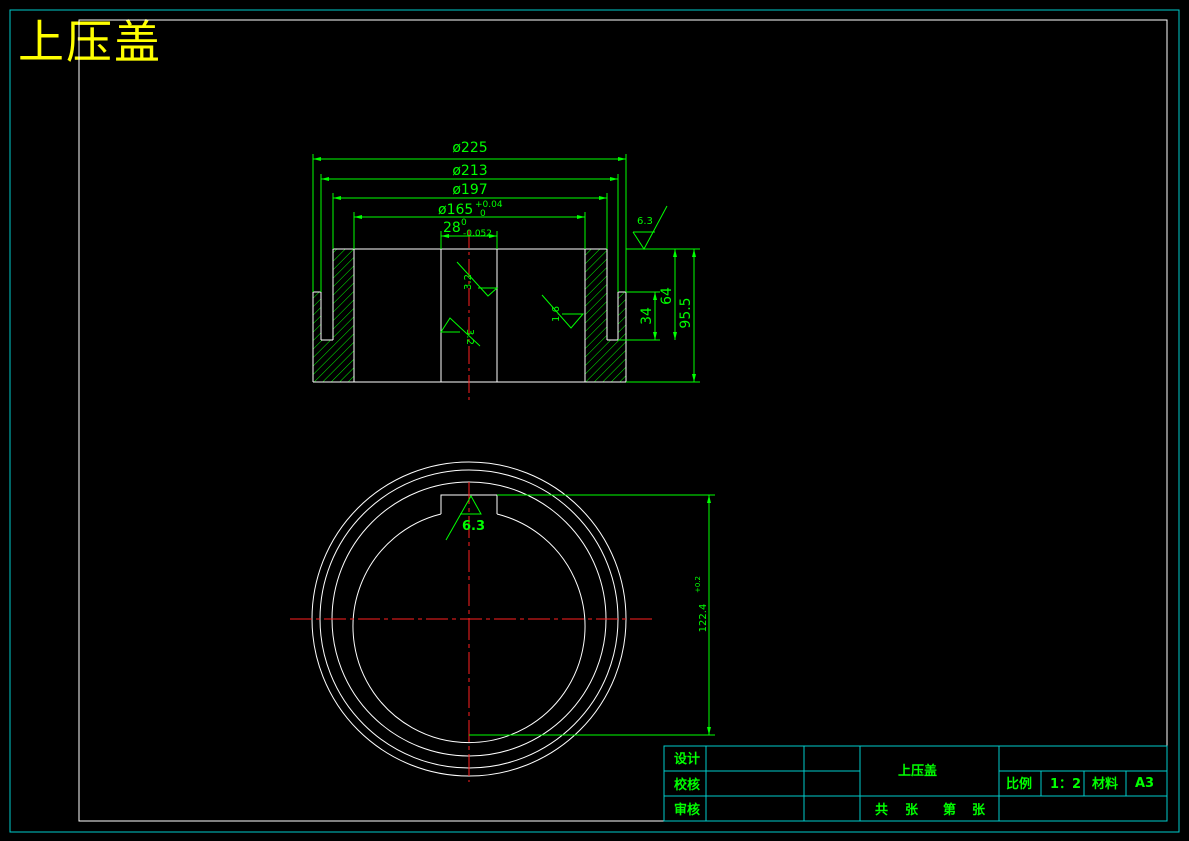 The height and width of the screenshot is (841, 1189). What do you see at coordinates (473, 526) in the screenshot?
I see `roughness-key: 6.3` at bounding box center [473, 526].